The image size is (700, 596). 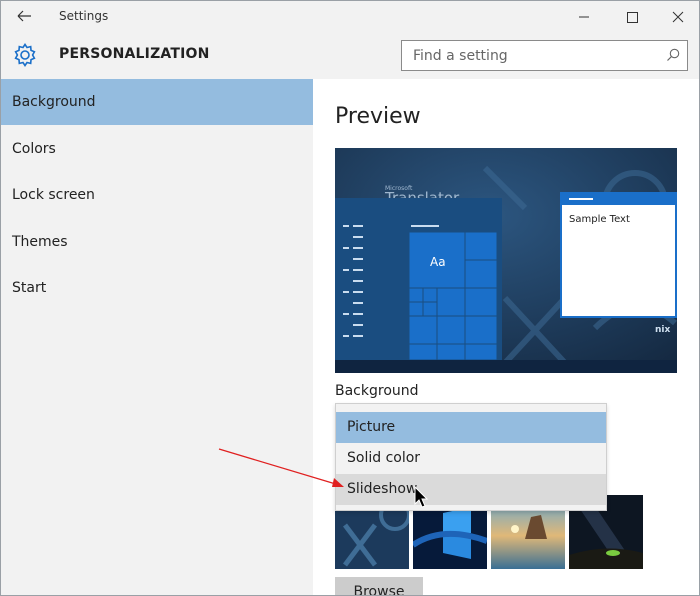 What do you see at coordinates (471, 489) in the screenshot?
I see `option-slideshow: Slideshow` at bounding box center [471, 489].